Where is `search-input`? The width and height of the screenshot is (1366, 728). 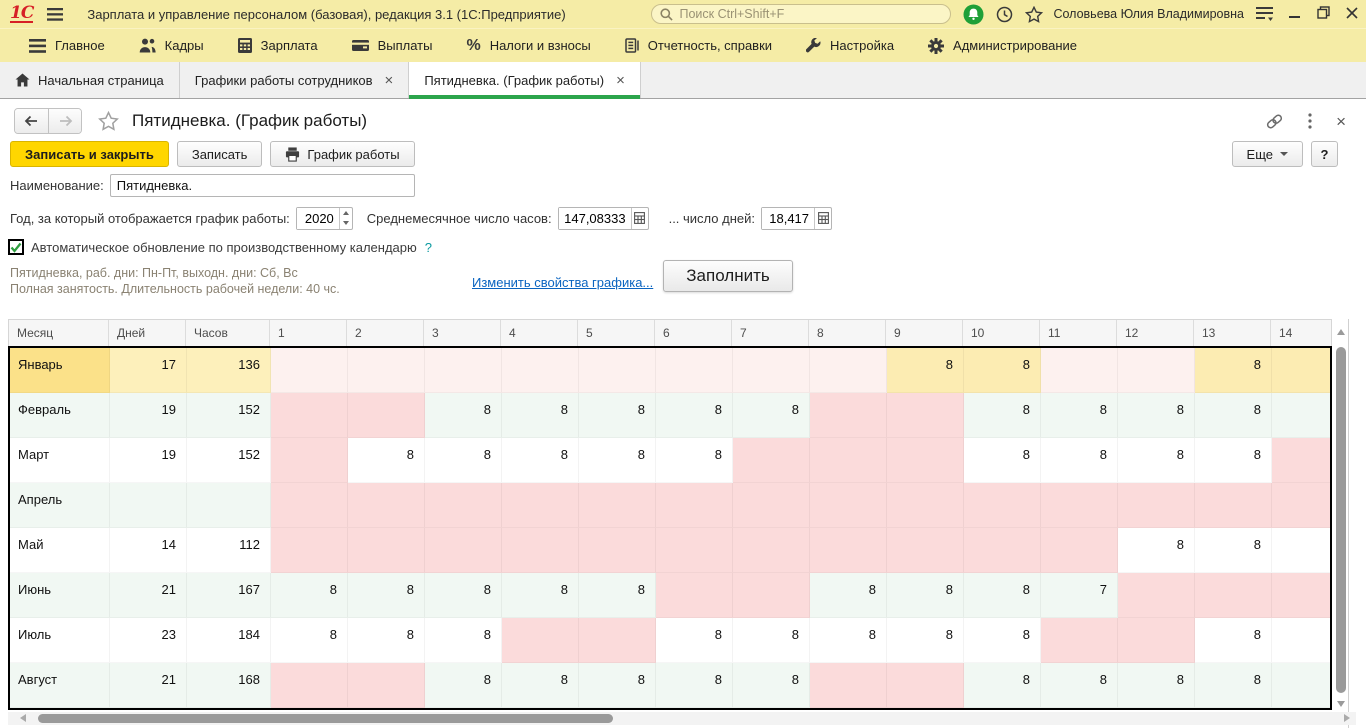 search-input is located at coordinates (811, 14).